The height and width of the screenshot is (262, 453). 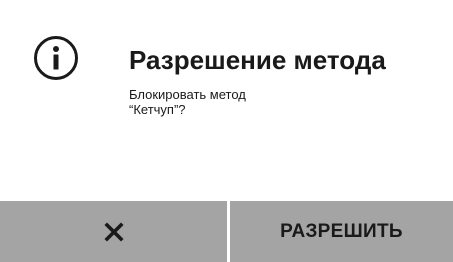 I want to click on dialog-message: Блокировать метод “Кетчуп”?, so click(x=229, y=102).